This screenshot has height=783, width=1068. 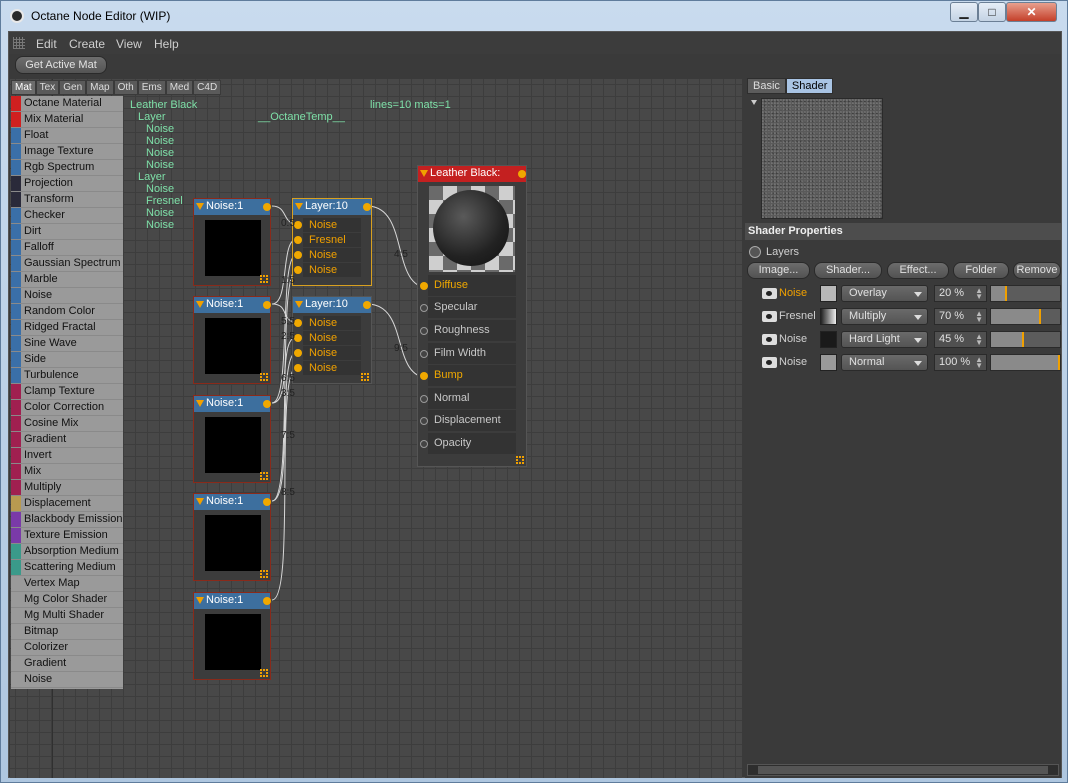 I want to click on node-list-item: Multiply, so click(x=67, y=488).